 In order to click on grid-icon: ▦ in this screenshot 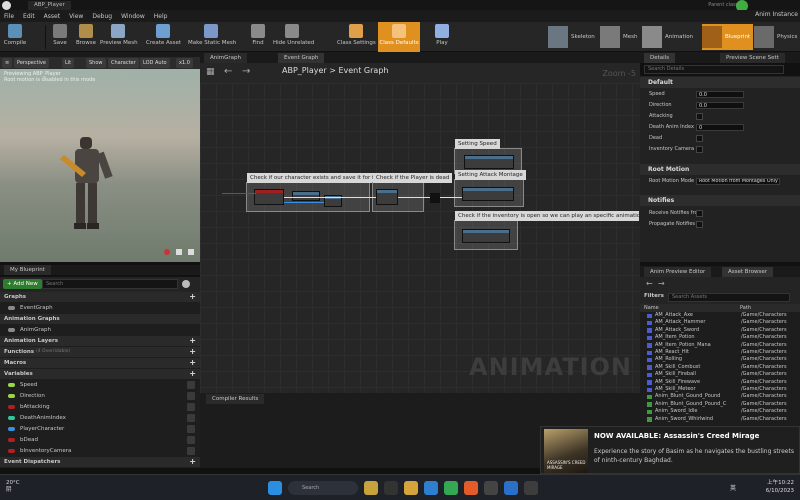, I will do `click(210, 72)`.